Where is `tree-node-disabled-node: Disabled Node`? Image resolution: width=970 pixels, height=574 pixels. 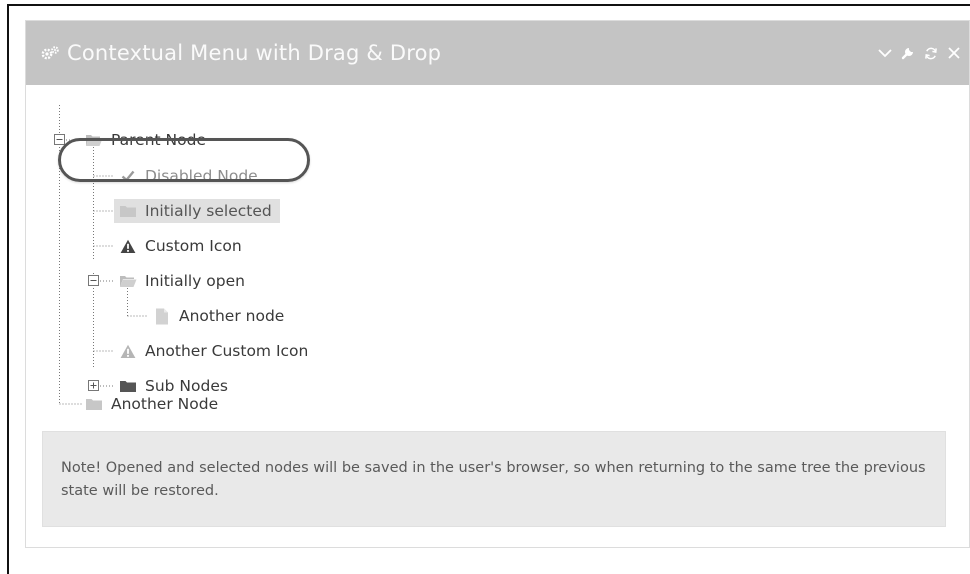
tree-node-disabled-node: Disabled Node is located at coordinates (188, 176).